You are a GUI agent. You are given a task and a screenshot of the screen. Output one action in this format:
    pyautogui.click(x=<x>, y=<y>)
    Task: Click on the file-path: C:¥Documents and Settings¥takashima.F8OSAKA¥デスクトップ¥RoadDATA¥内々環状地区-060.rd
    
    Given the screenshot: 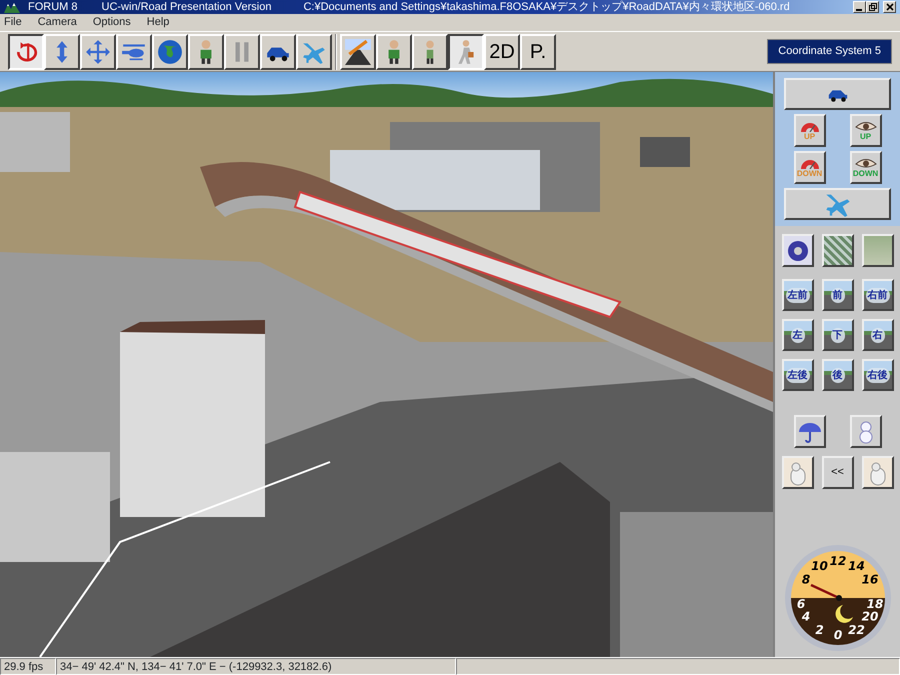 What is the action you would take?
    pyautogui.click(x=546, y=7)
    